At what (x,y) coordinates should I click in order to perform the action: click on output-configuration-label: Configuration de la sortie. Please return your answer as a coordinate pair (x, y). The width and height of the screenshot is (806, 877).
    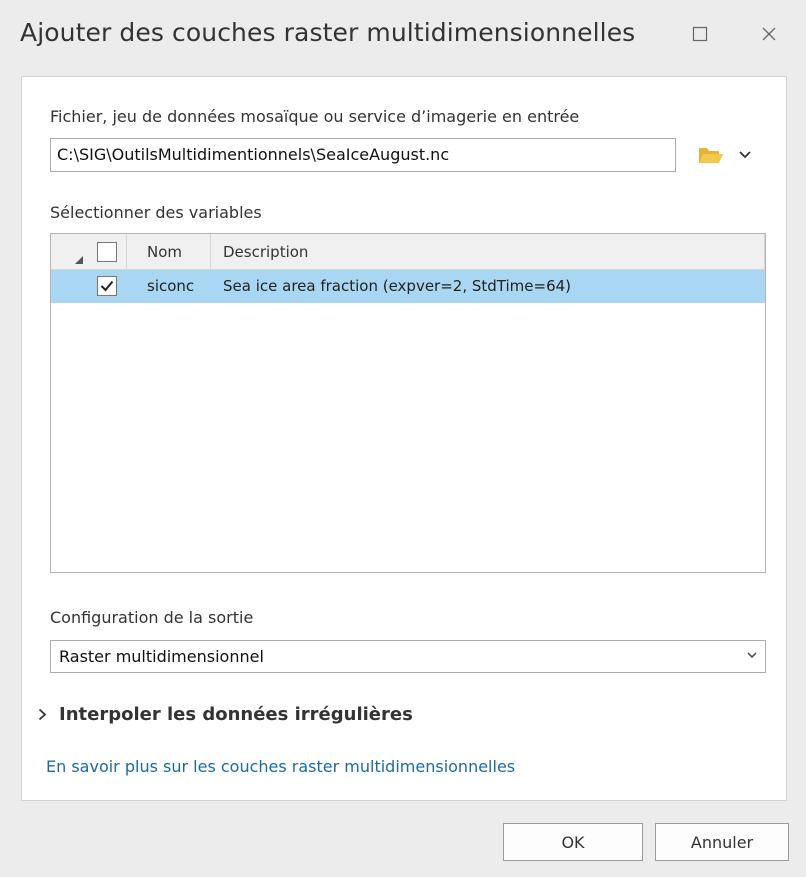
    Looking at the image, I should click on (152, 617).